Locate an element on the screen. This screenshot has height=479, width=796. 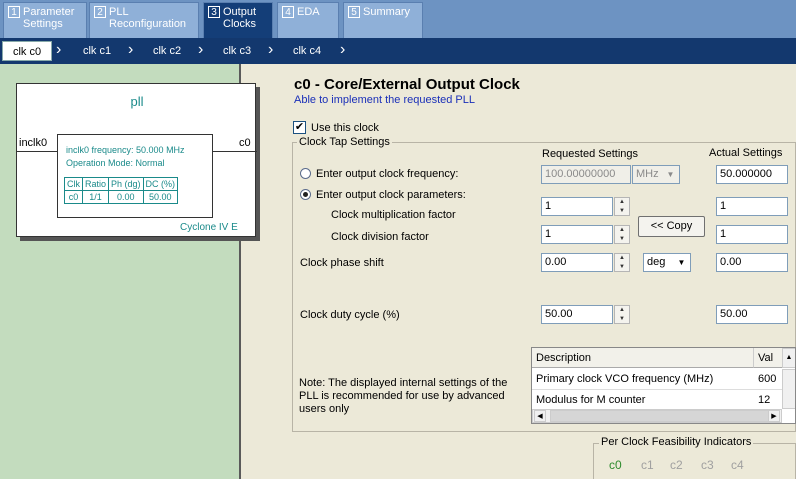
phase-unit-select: deg ▼ is located at coordinates (667, 262).